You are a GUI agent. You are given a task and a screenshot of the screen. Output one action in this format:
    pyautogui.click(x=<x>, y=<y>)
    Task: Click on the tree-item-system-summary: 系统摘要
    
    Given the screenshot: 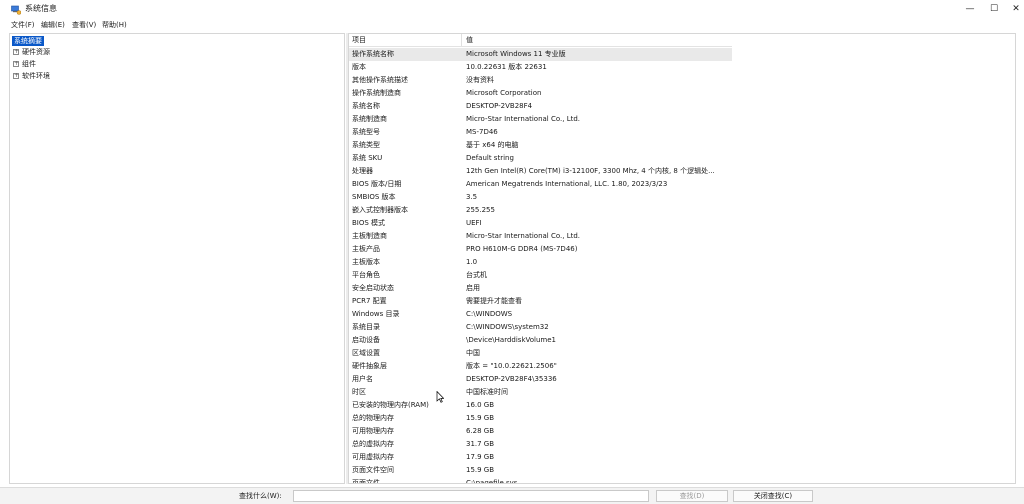 What is the action you would take?
    pyautogui.click(x=28, y=41)
    